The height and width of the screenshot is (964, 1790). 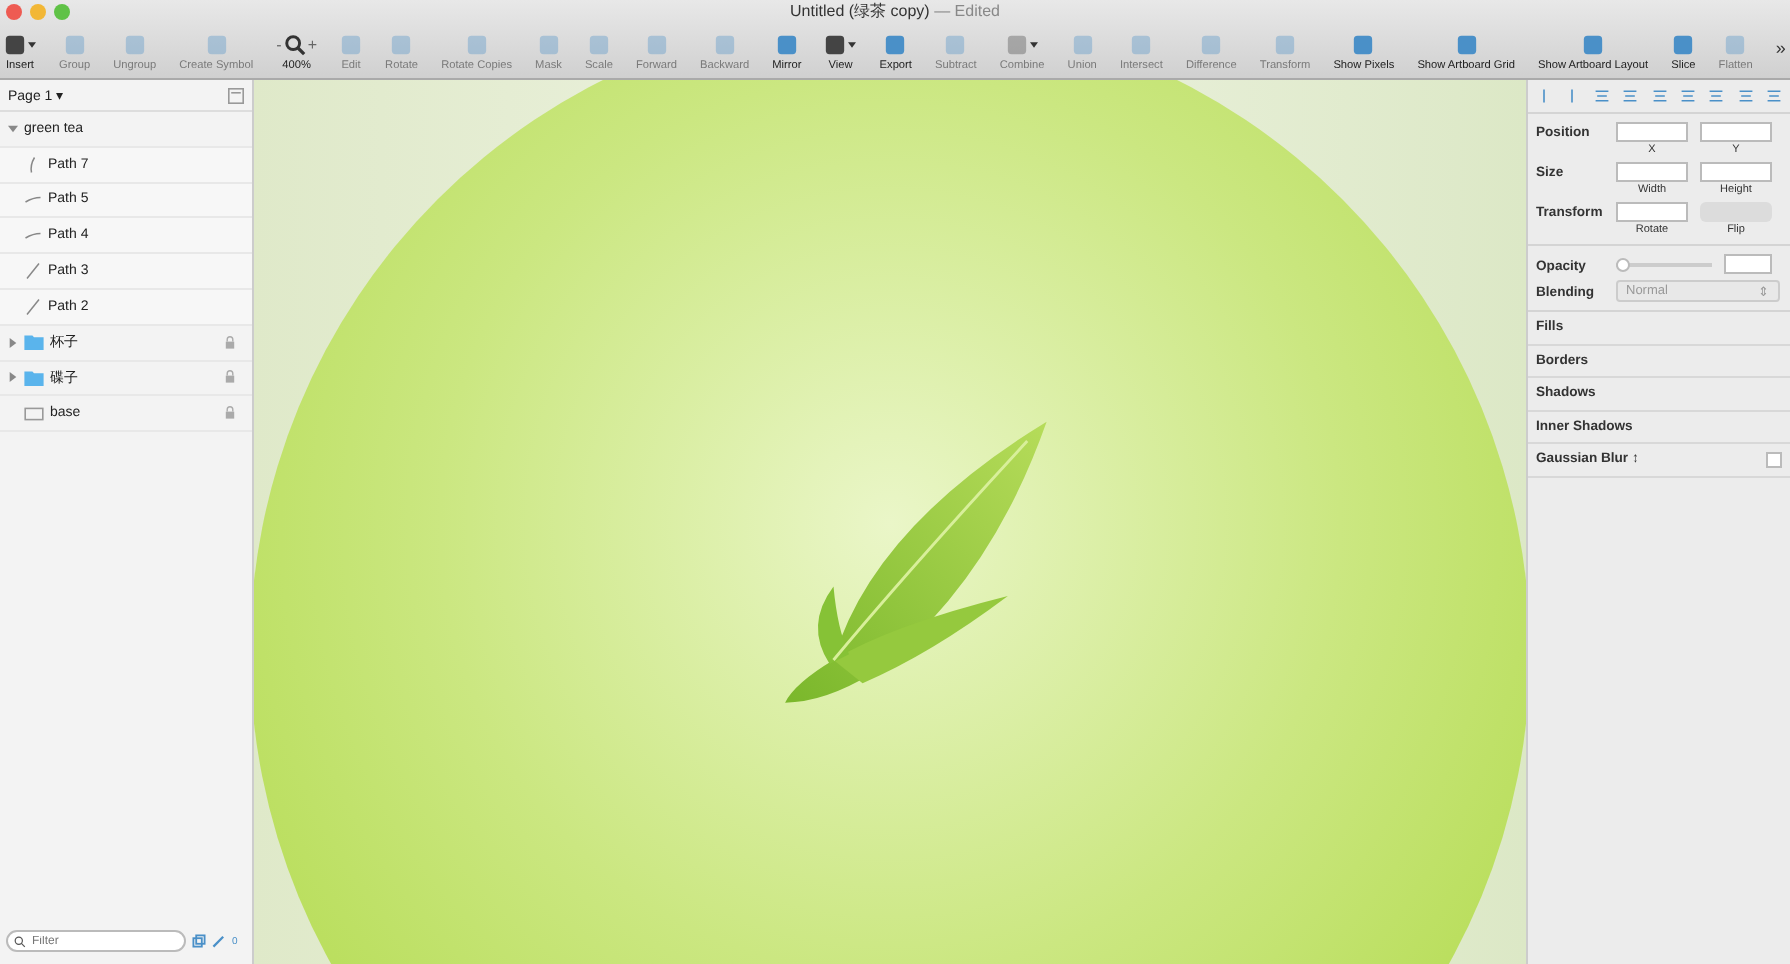 What do you see at coordinates (38, 11) in the screenshot?
I see `minimize-button` at bounding box center [38, 11].